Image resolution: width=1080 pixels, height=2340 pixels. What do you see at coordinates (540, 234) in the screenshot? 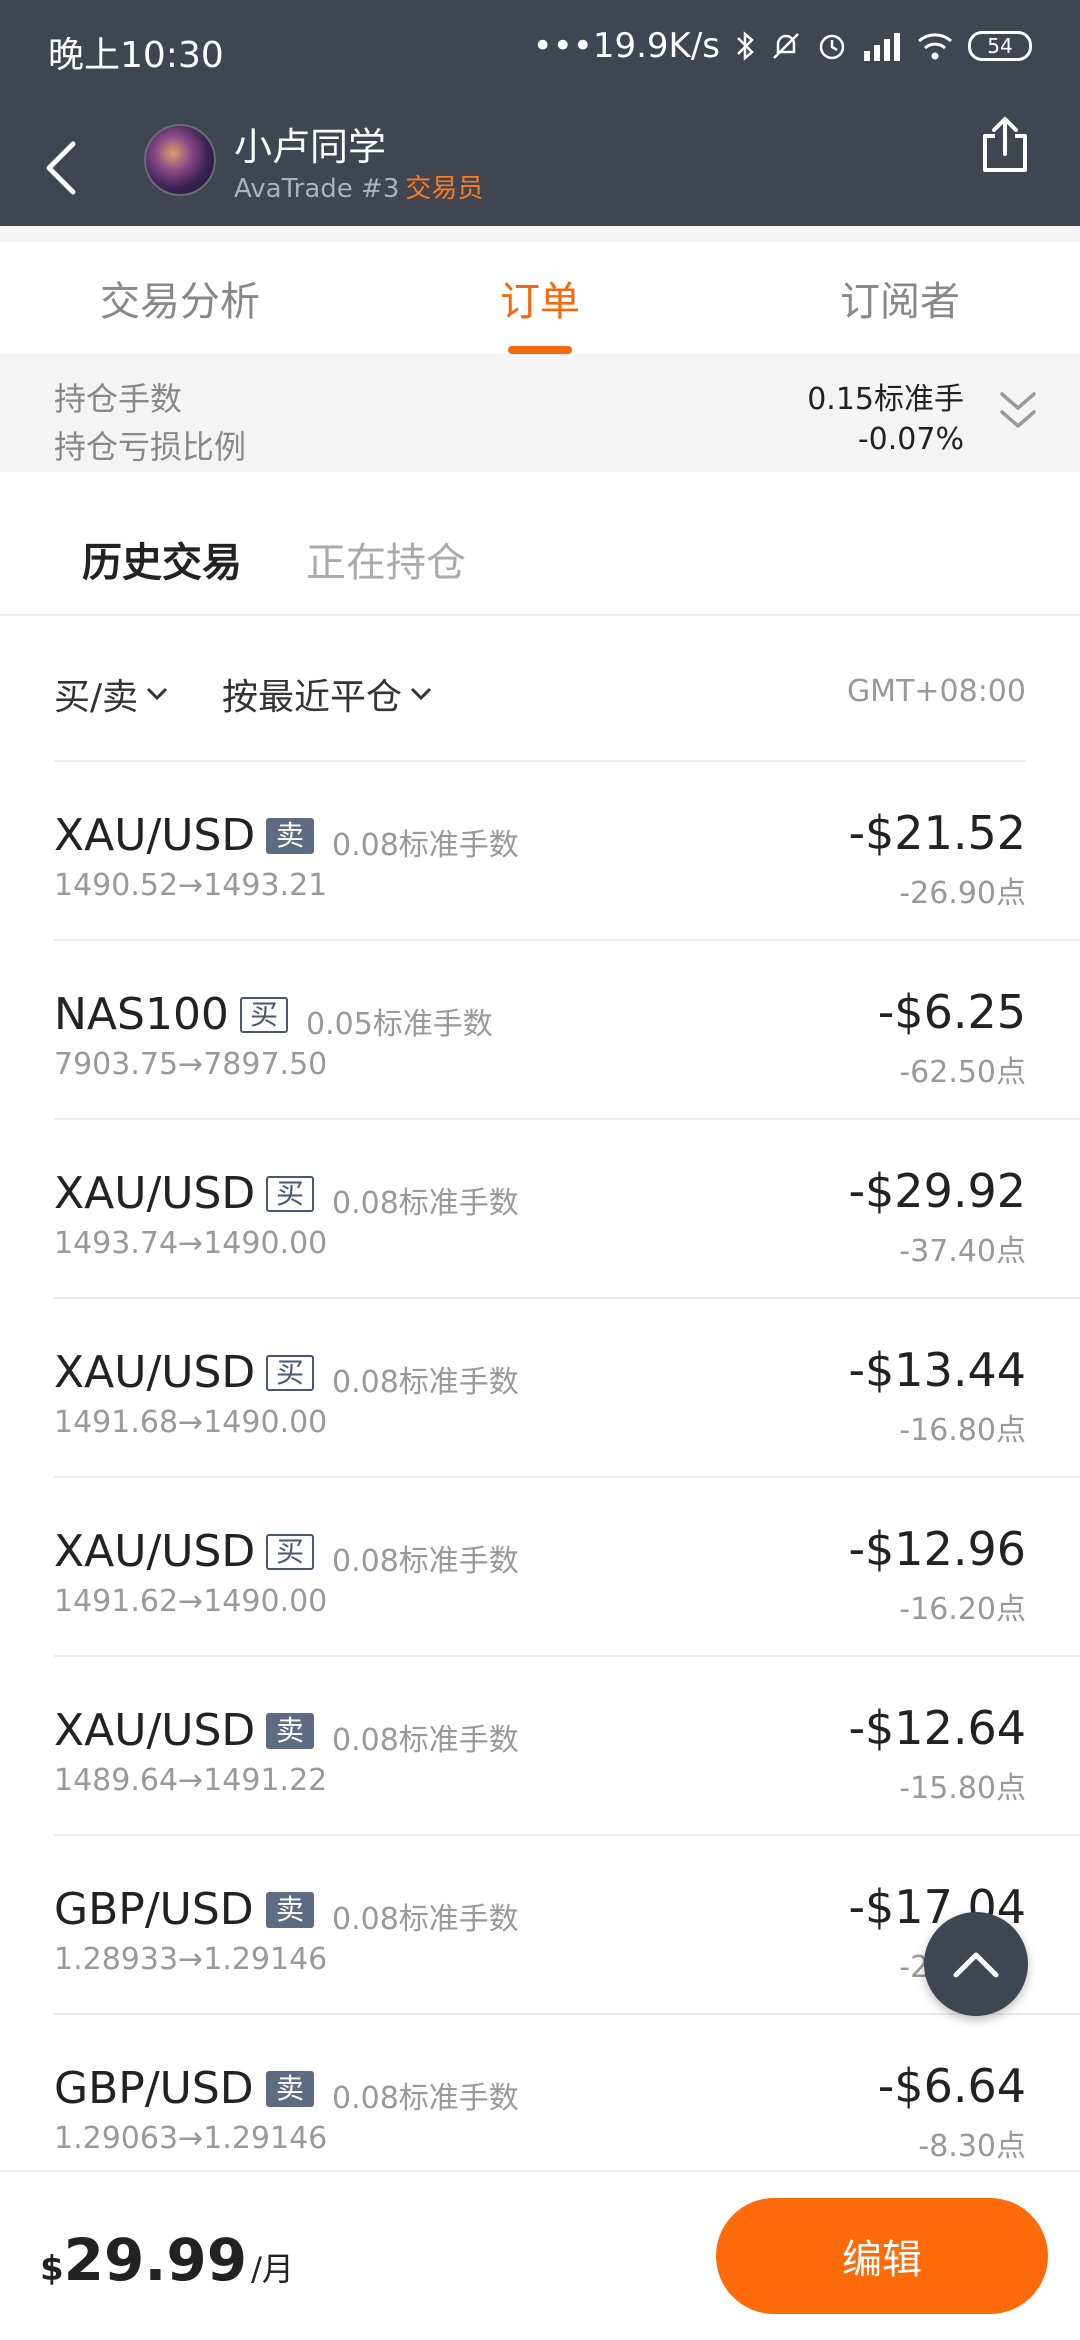
I see `divider` at bounding box center [540, 234].